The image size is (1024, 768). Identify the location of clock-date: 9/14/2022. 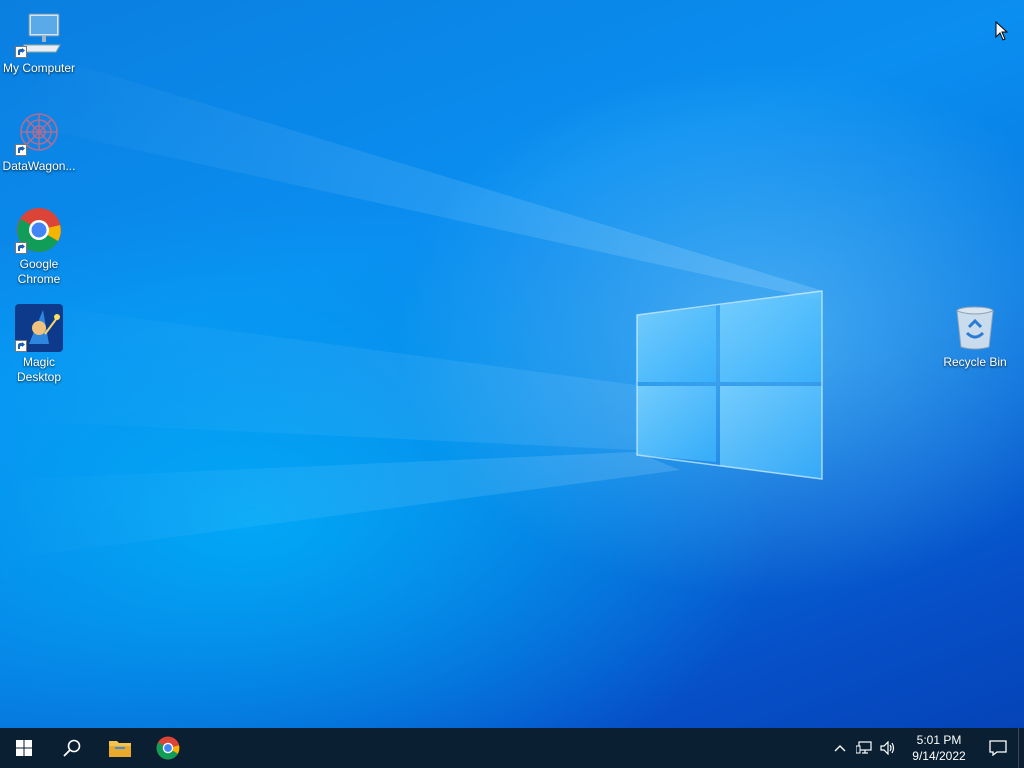
(939, 756).